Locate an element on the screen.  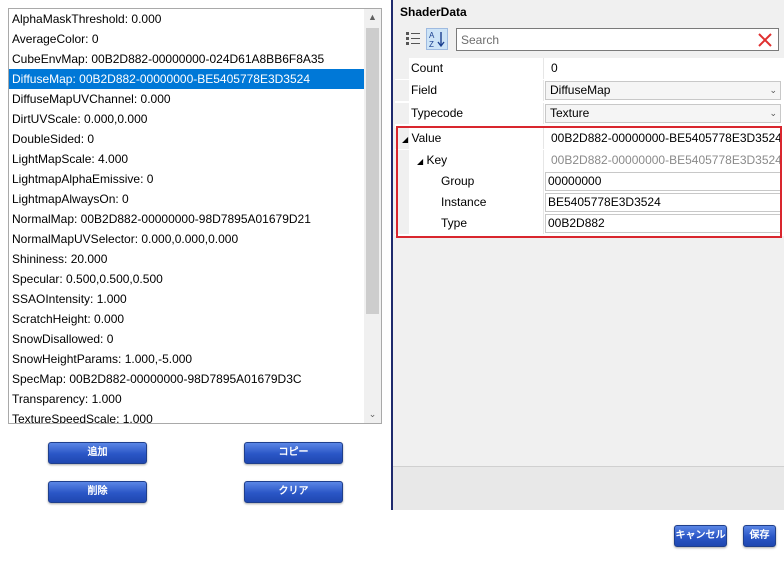
delete-button: 削除 is located at coordinates (97, 492).